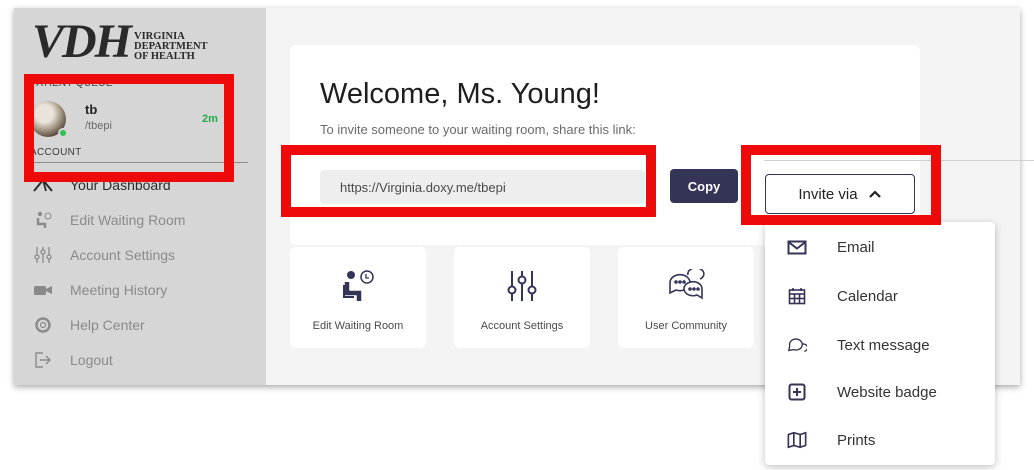 This screenshot has width=1034, height=470. What do you see at coordinates (43, 360) in the screenshot?
I see `logout-icon` at bounding box center [43, 360].